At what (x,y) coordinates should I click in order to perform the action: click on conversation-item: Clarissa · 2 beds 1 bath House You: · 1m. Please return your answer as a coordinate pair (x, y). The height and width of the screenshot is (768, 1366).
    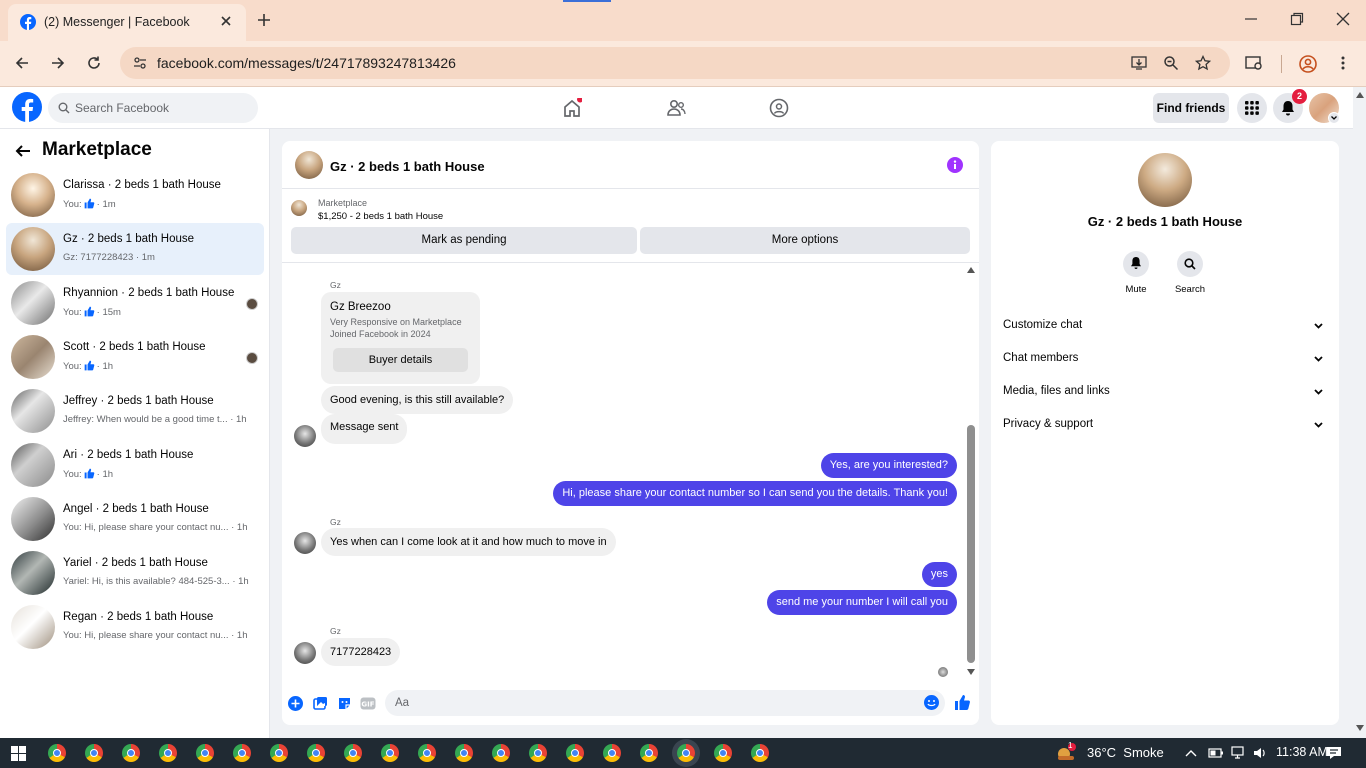
    Looking at the image, I should click on (135, 195).